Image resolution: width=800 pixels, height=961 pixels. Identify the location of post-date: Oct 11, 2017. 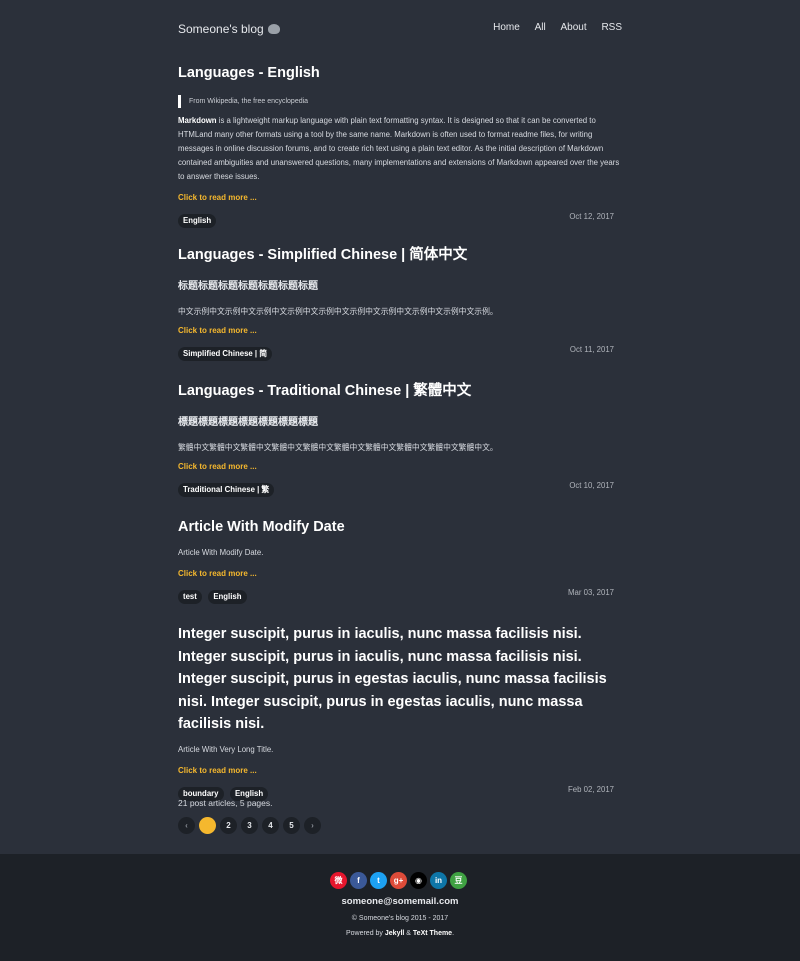
(591, 349).